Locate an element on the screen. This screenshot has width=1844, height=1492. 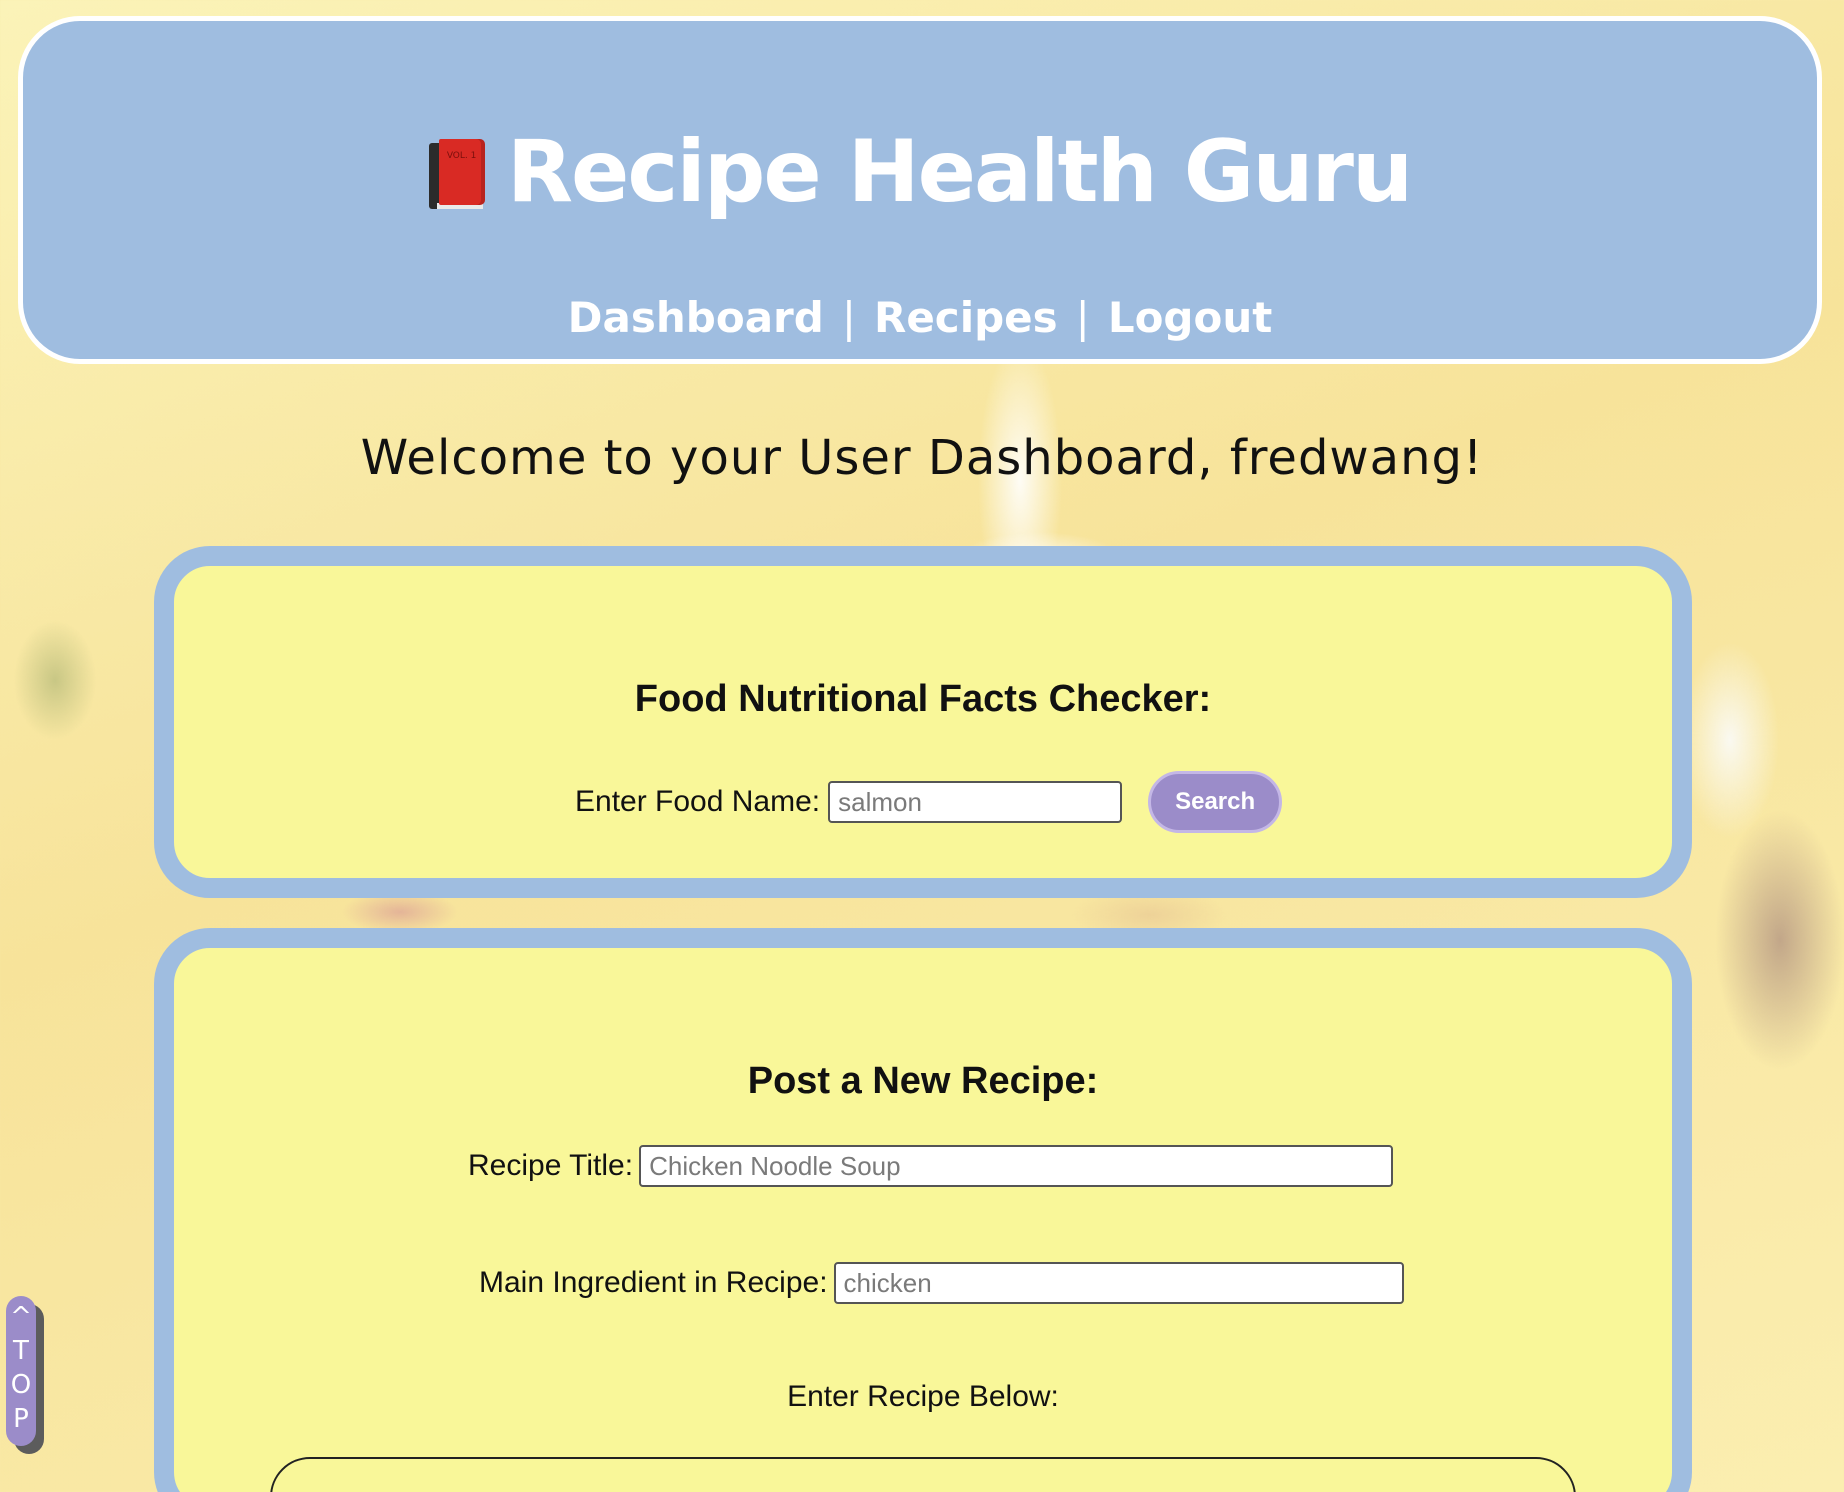
nav-link-dashboard: Dashboard is located at coordinates (696, 317).